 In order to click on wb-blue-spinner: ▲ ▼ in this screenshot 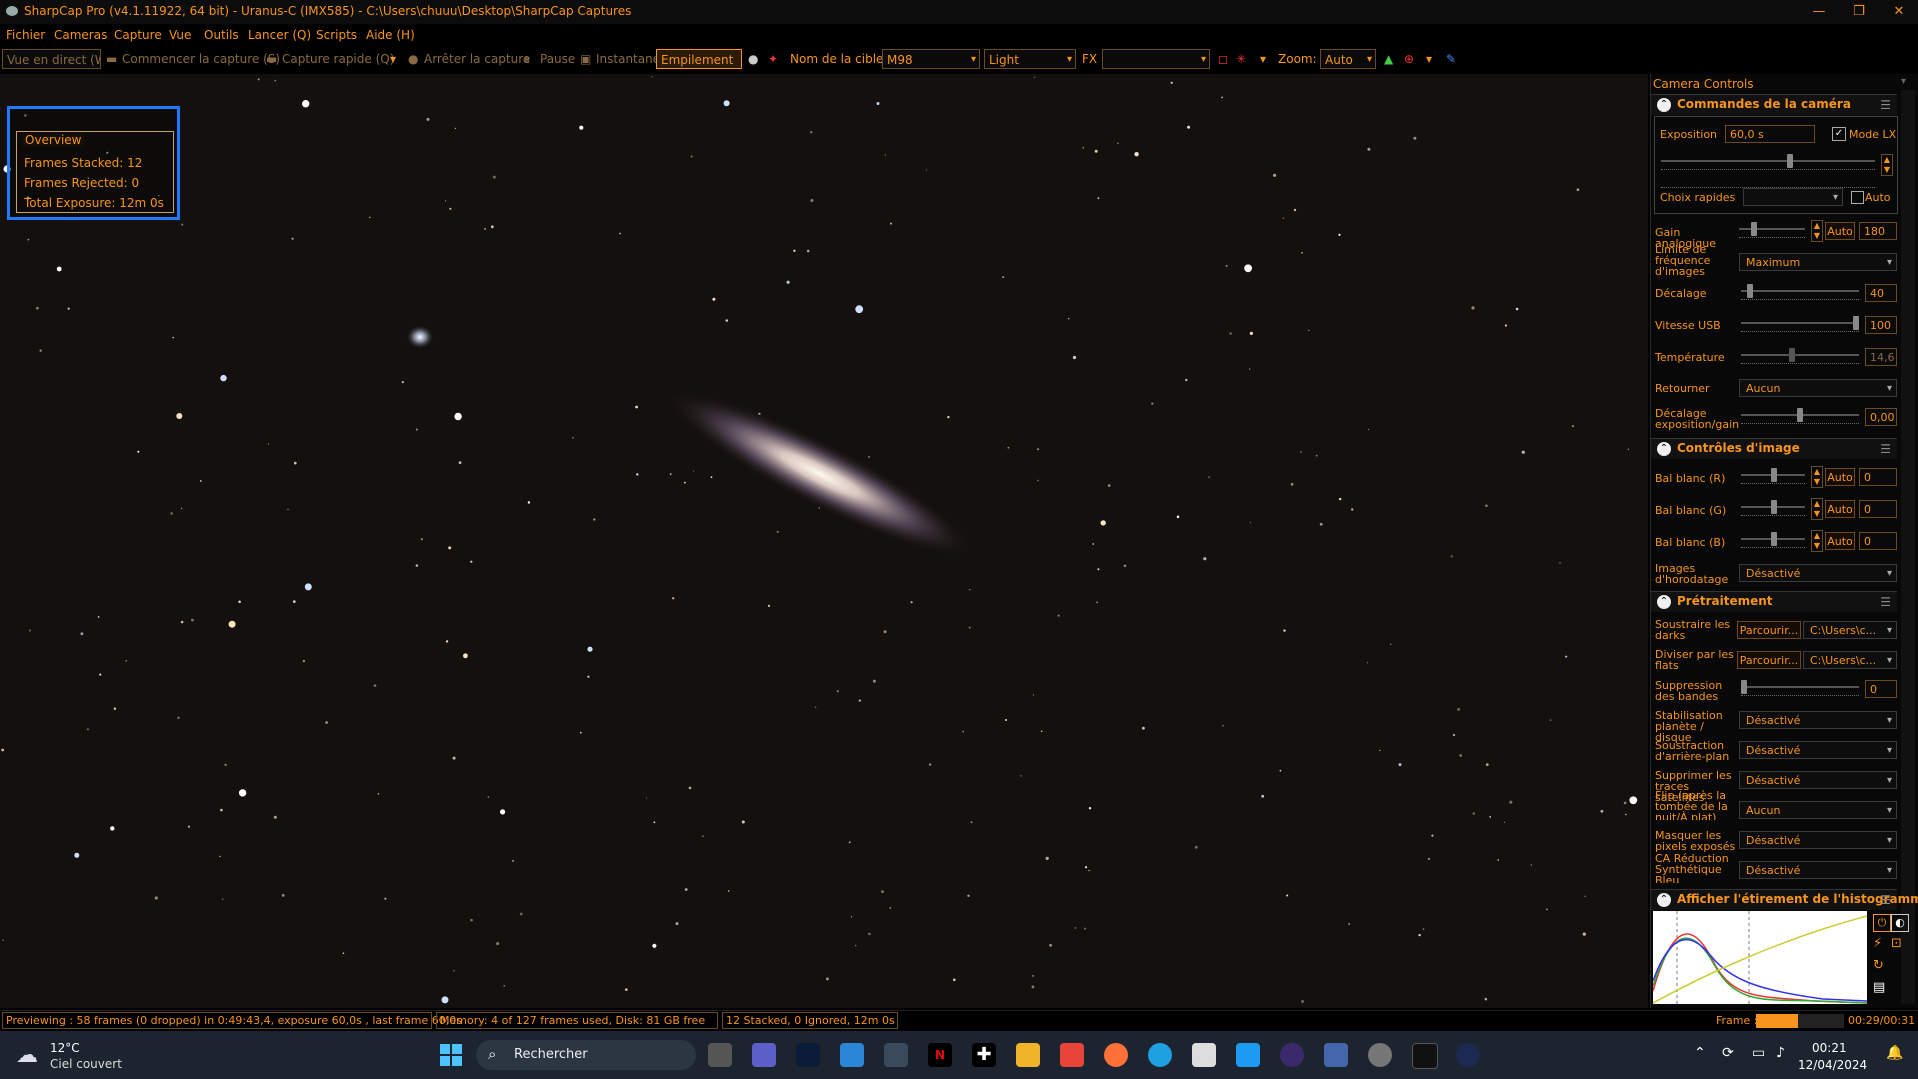, I will do `click(1817, 541)`.